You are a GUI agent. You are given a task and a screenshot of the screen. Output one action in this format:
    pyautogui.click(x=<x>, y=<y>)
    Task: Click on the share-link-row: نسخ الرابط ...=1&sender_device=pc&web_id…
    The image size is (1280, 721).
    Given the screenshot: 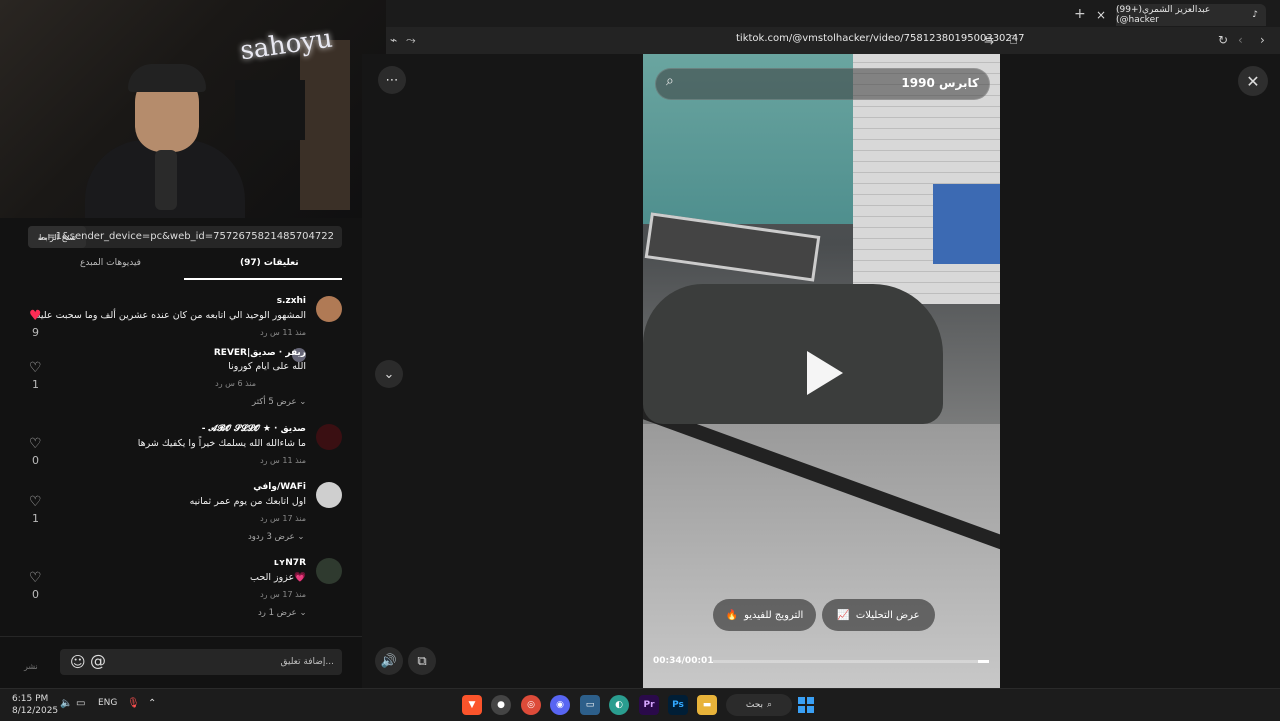 What is the action you would take?
    pyautogui.click(x=185, y=237)
    